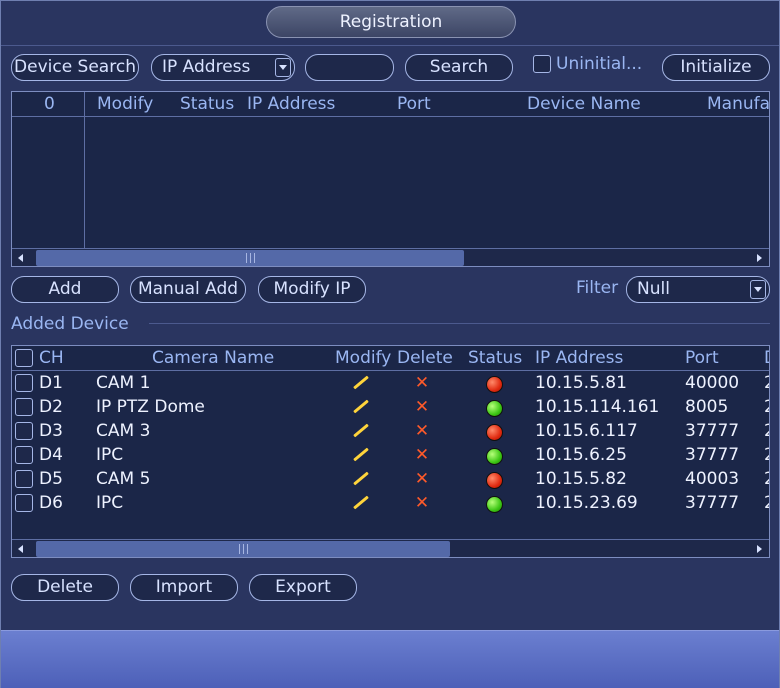 This screenshot has width=780, height=688. I want to click on add-button: Add, so click(65, 289).